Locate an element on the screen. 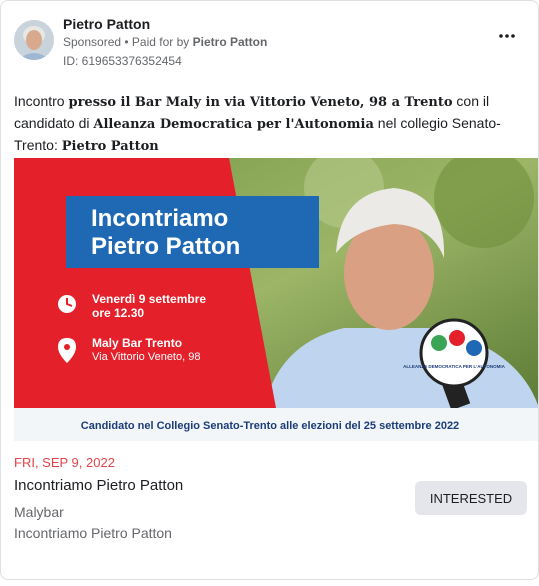  page-name: Pietro Patton is located at coordinates (106, 24).